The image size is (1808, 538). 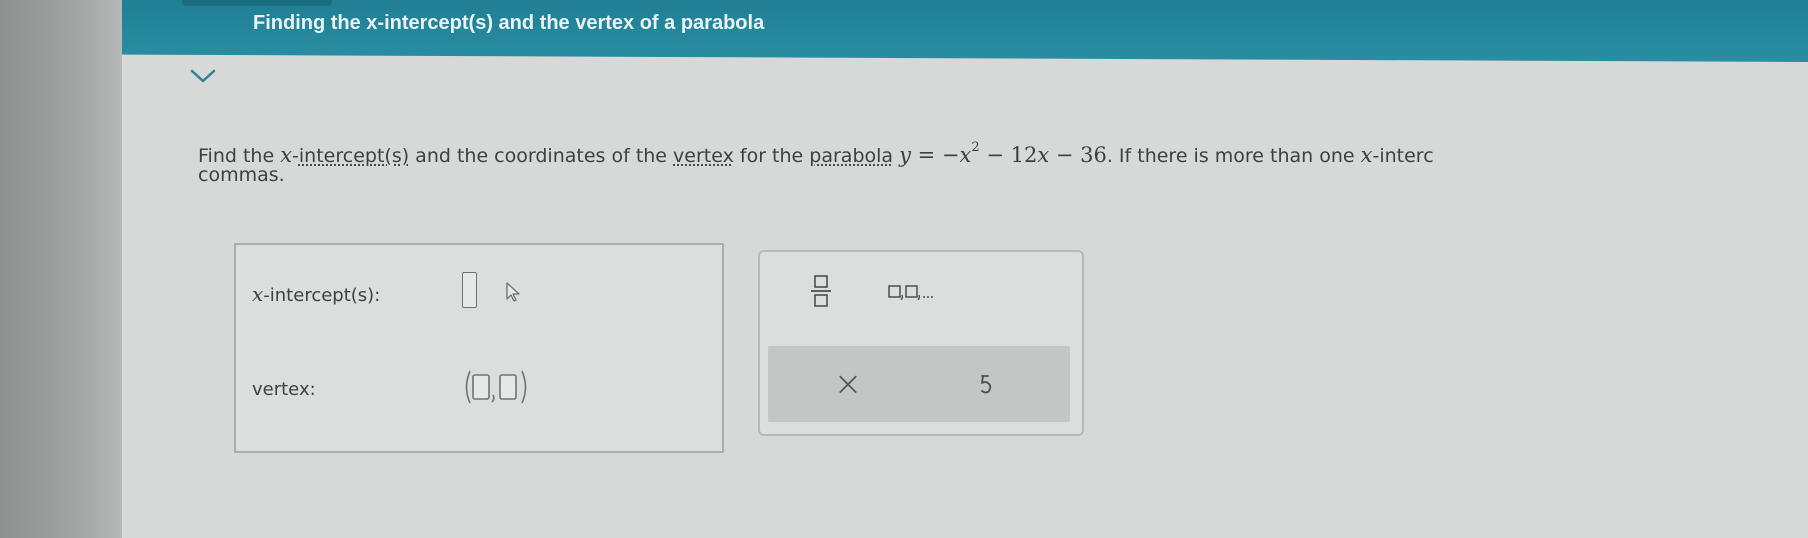 I want to click on list-button, so click(x=916, y=291).